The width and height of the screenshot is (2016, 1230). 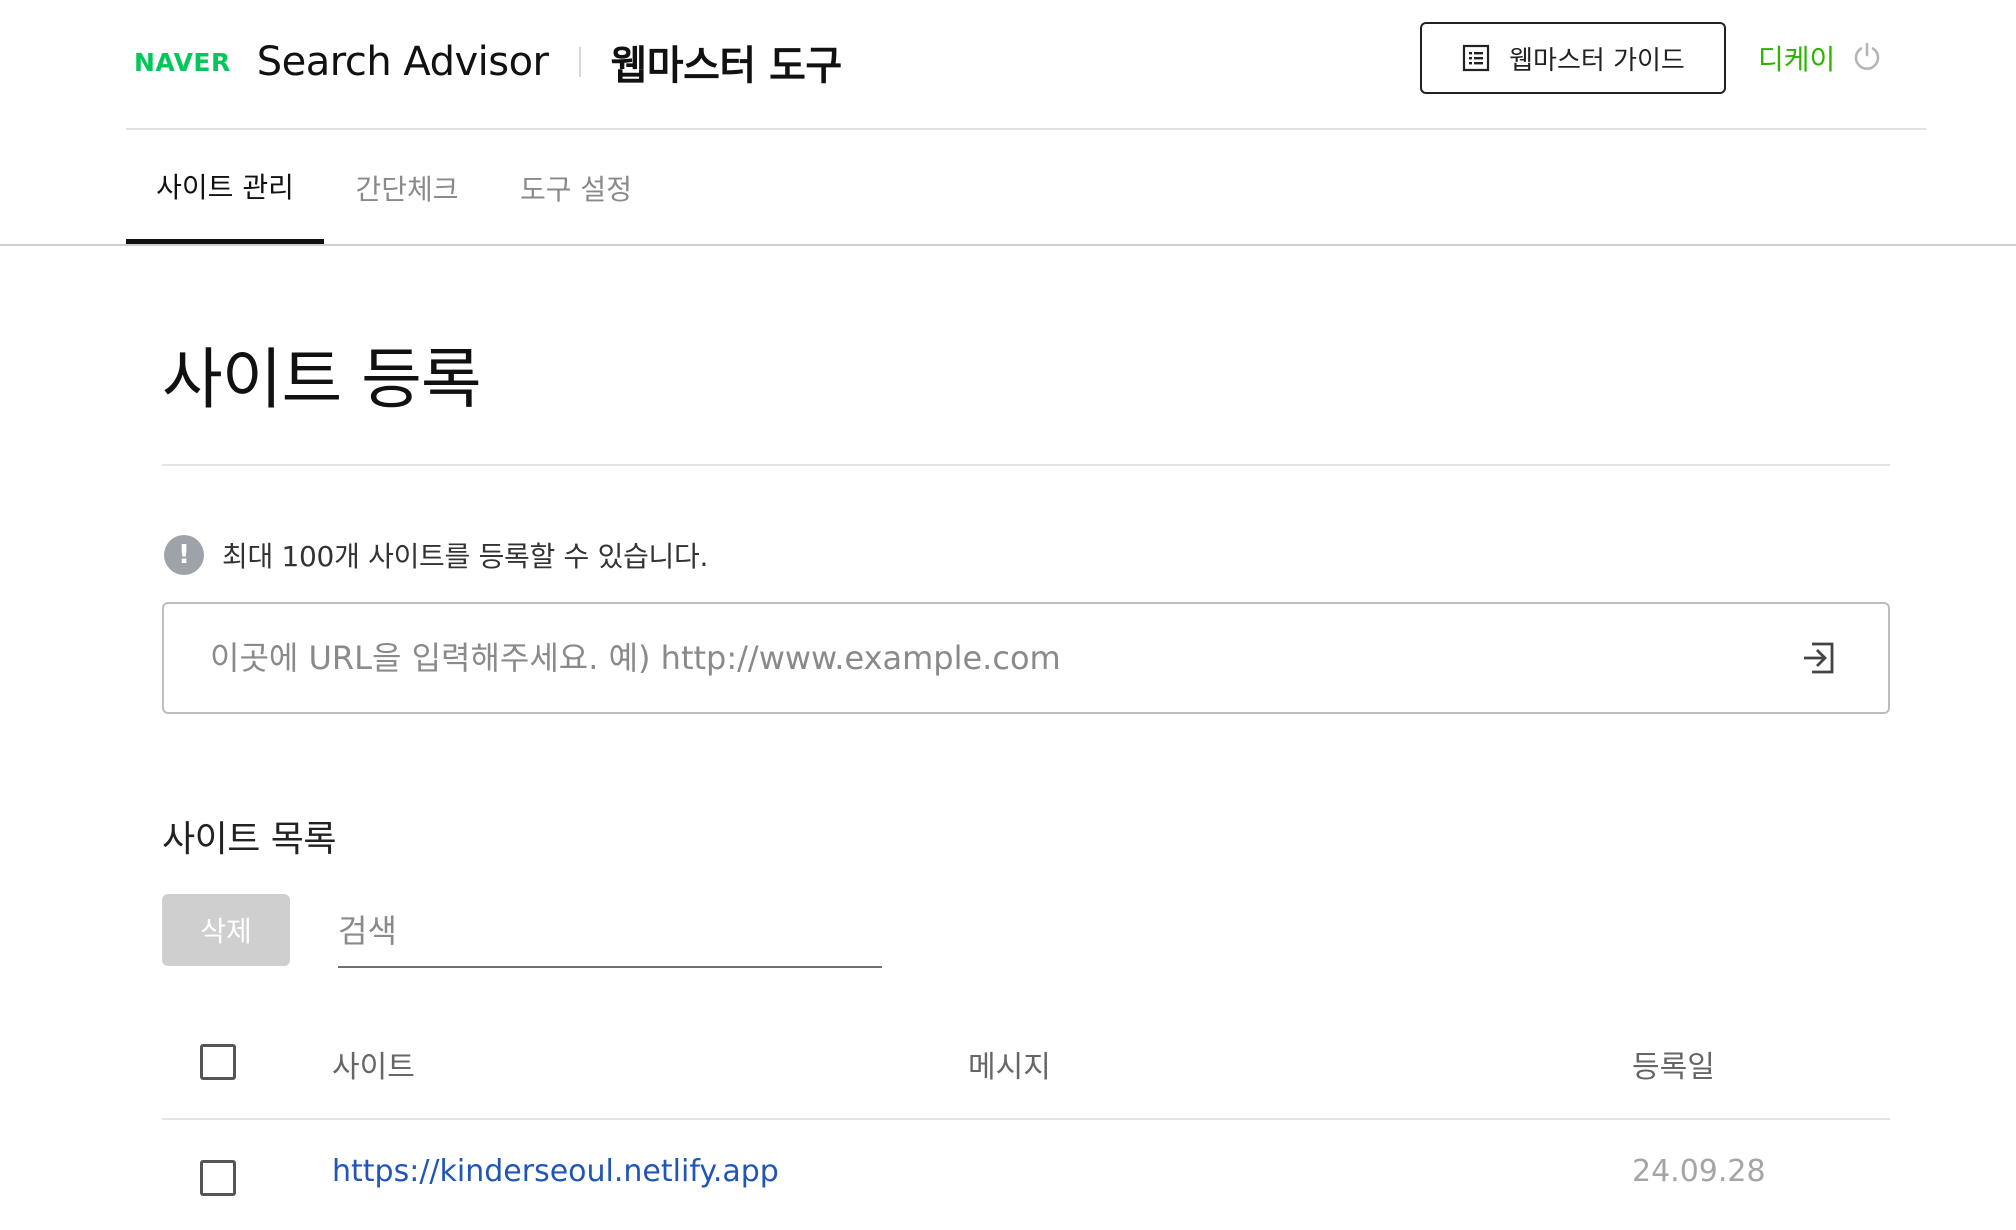 I want to click on section-title: 웹마스터 도구, so click(x=727, y=62).